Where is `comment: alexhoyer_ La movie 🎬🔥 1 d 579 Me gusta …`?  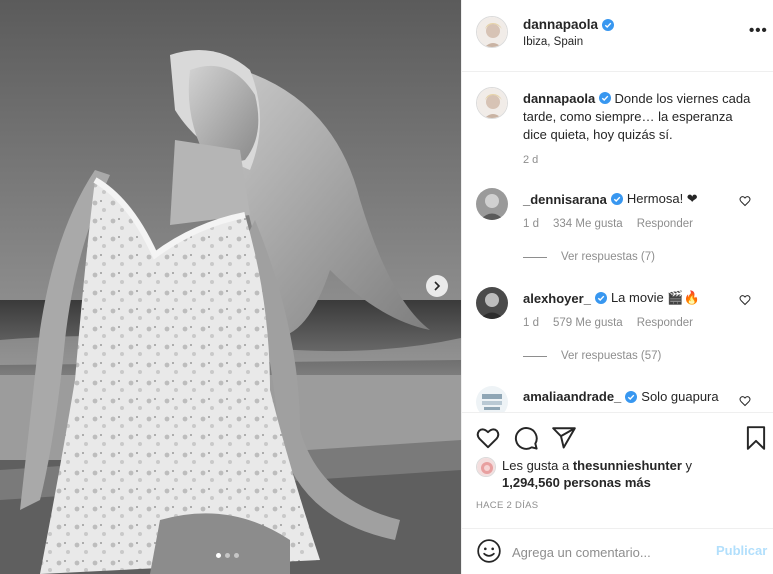
comment: alexhoyer_ La movie 🎬🔥 1 d 579 Me gusta … is located at coordinates (617, 332).